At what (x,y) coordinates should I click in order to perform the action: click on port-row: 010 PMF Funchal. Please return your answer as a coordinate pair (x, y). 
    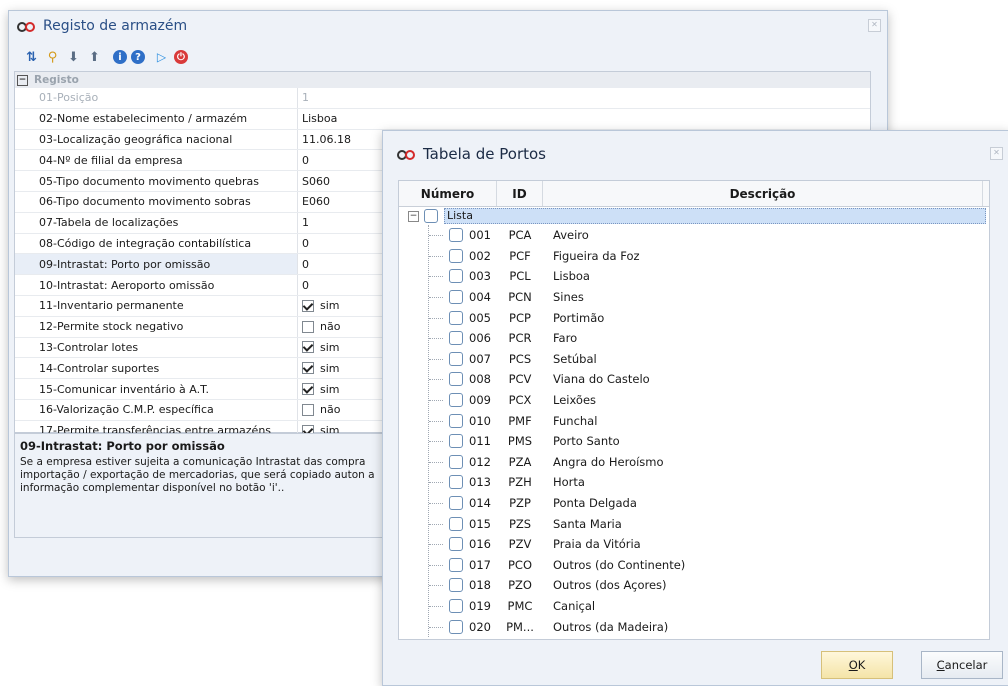
    Looking at the image, I should click on (694, 420).